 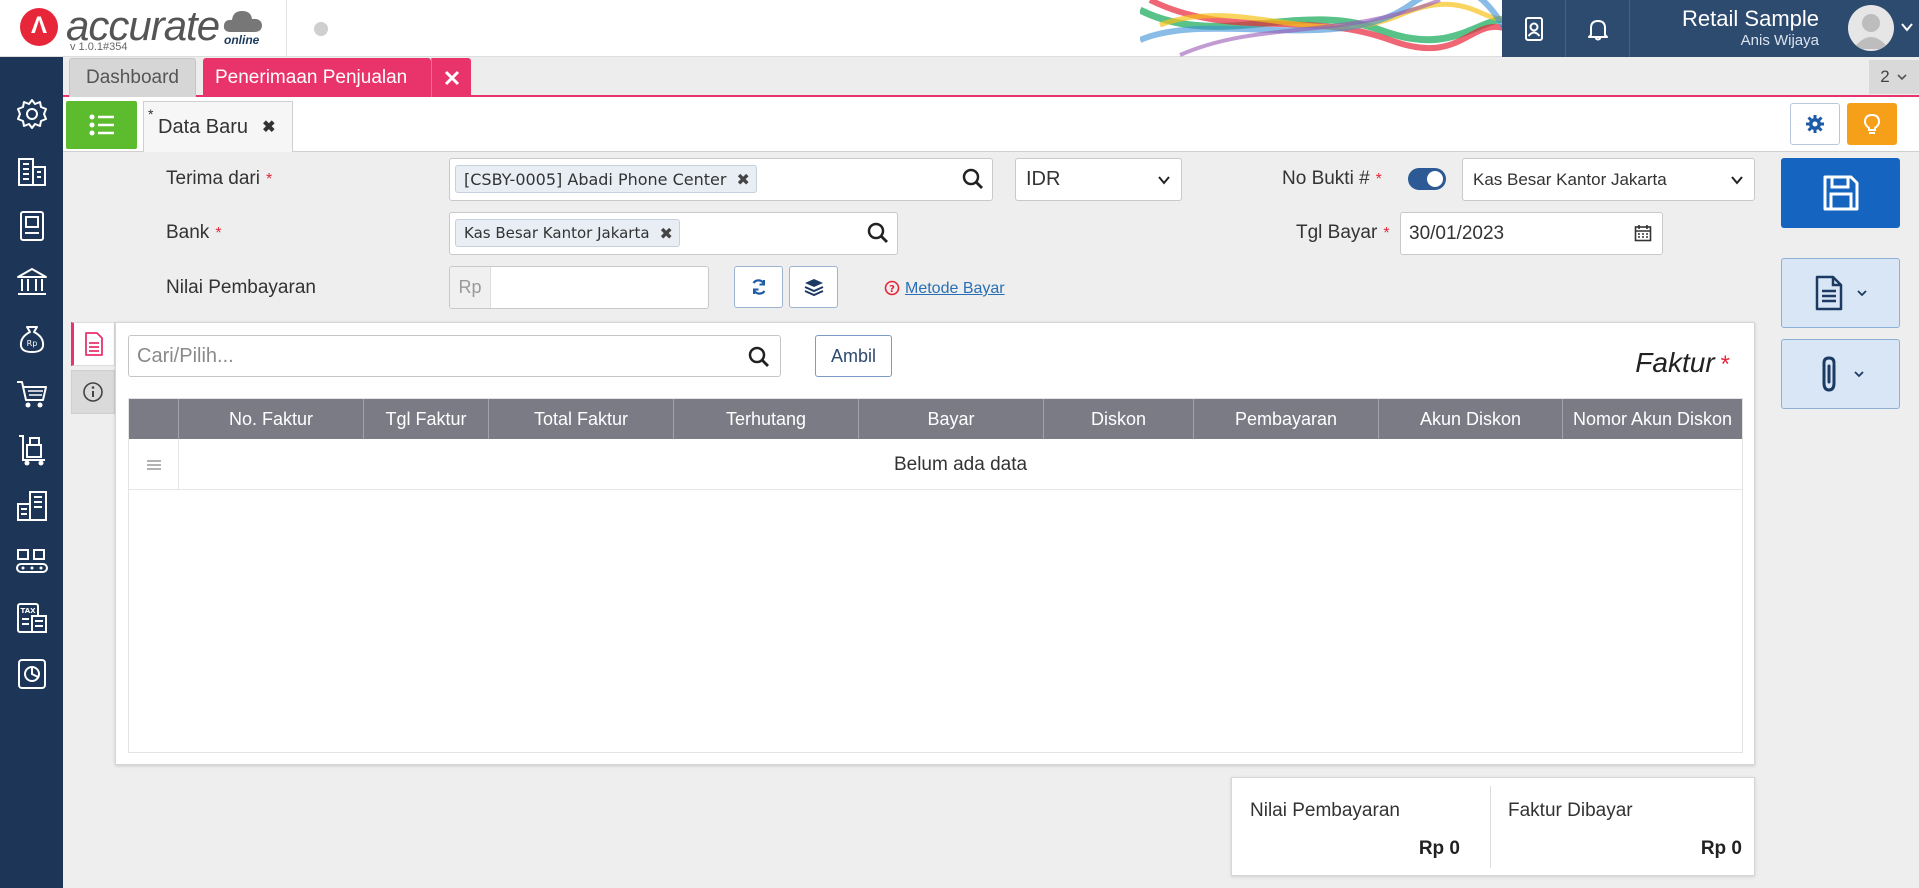 I want to click on hamburger-icon, so click(x=153, y=464).